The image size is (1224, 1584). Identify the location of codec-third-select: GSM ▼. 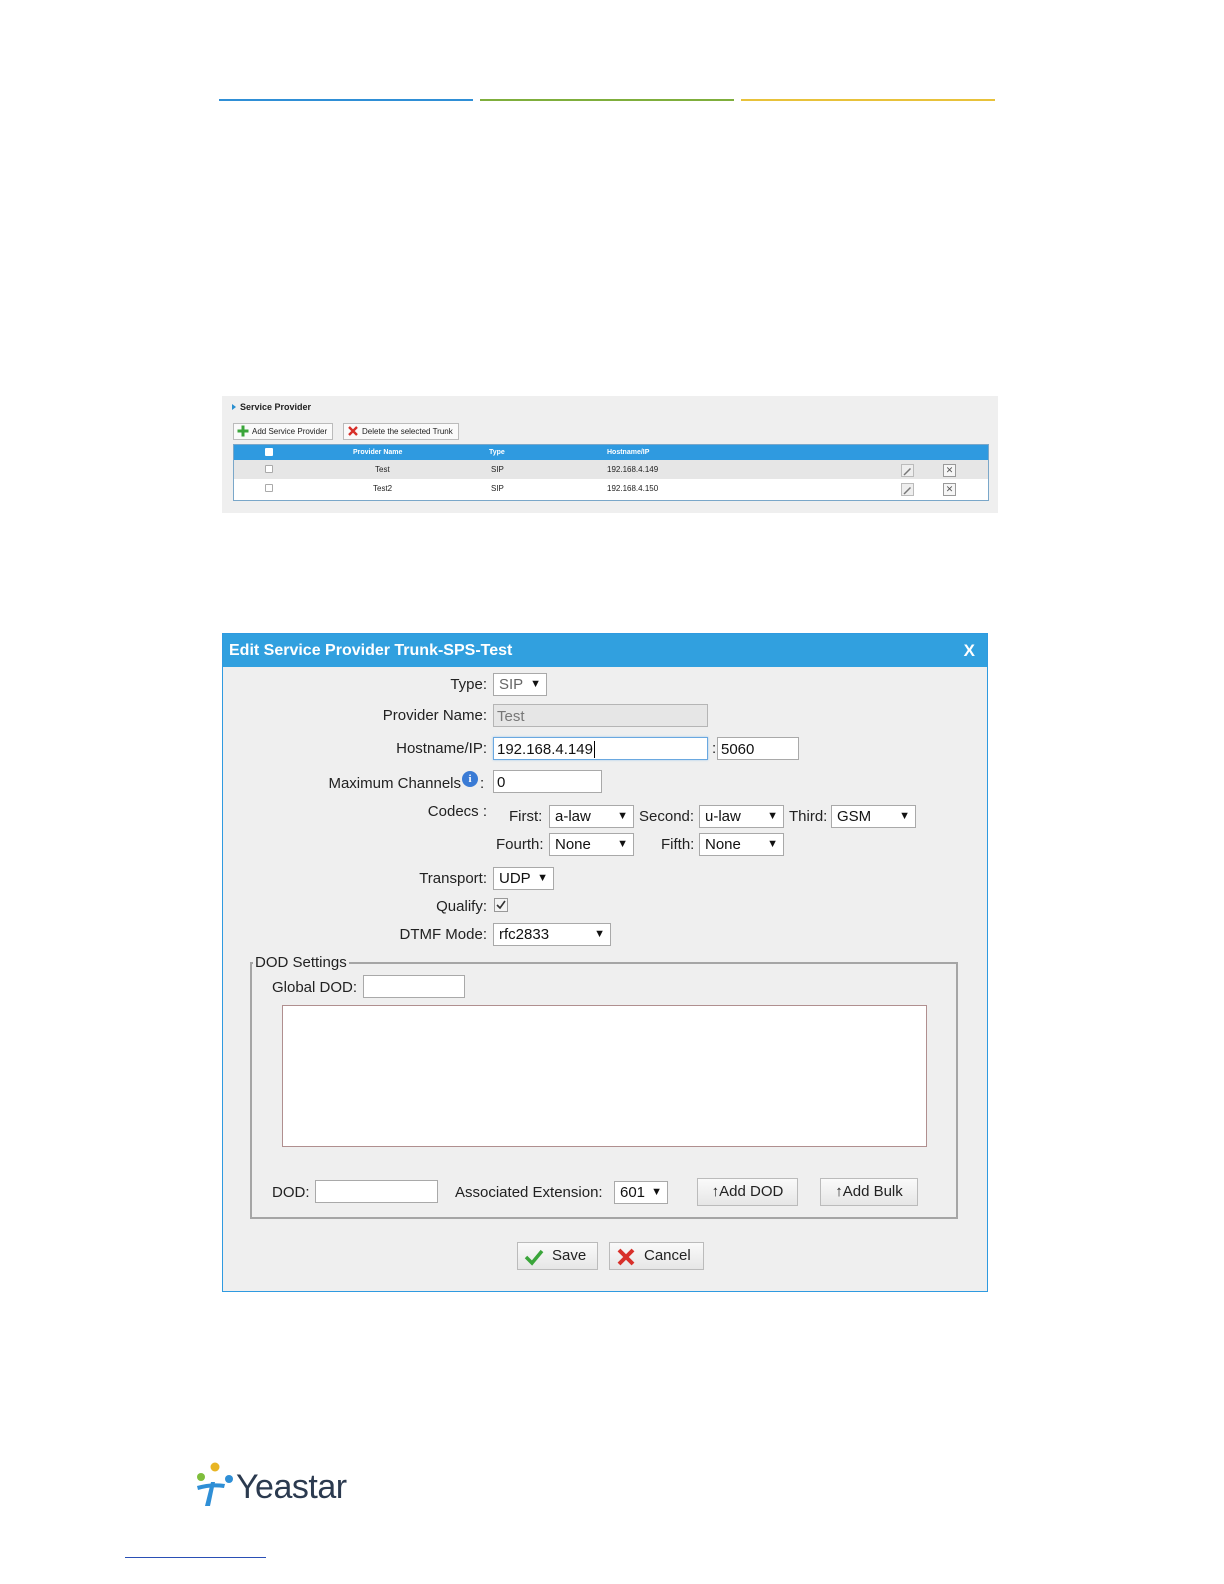
(873, 816).